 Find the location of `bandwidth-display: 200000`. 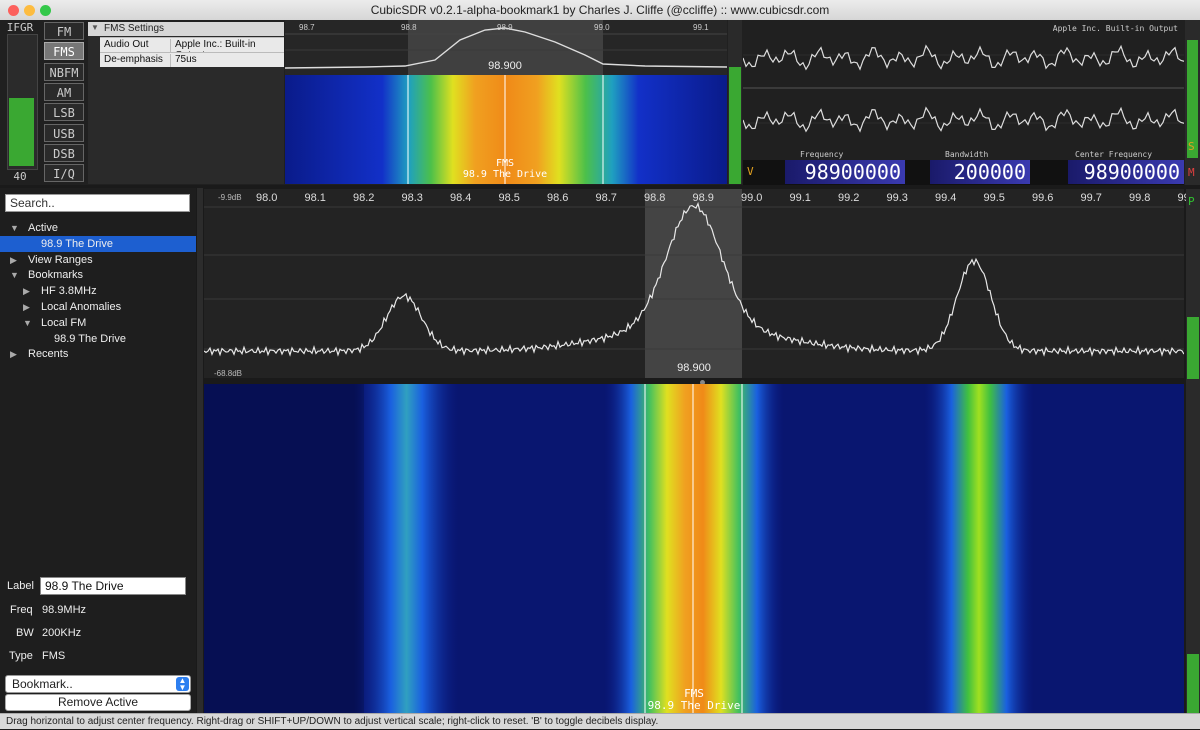

bandwidth-display: 200000 is located at coordinates (980, 172).